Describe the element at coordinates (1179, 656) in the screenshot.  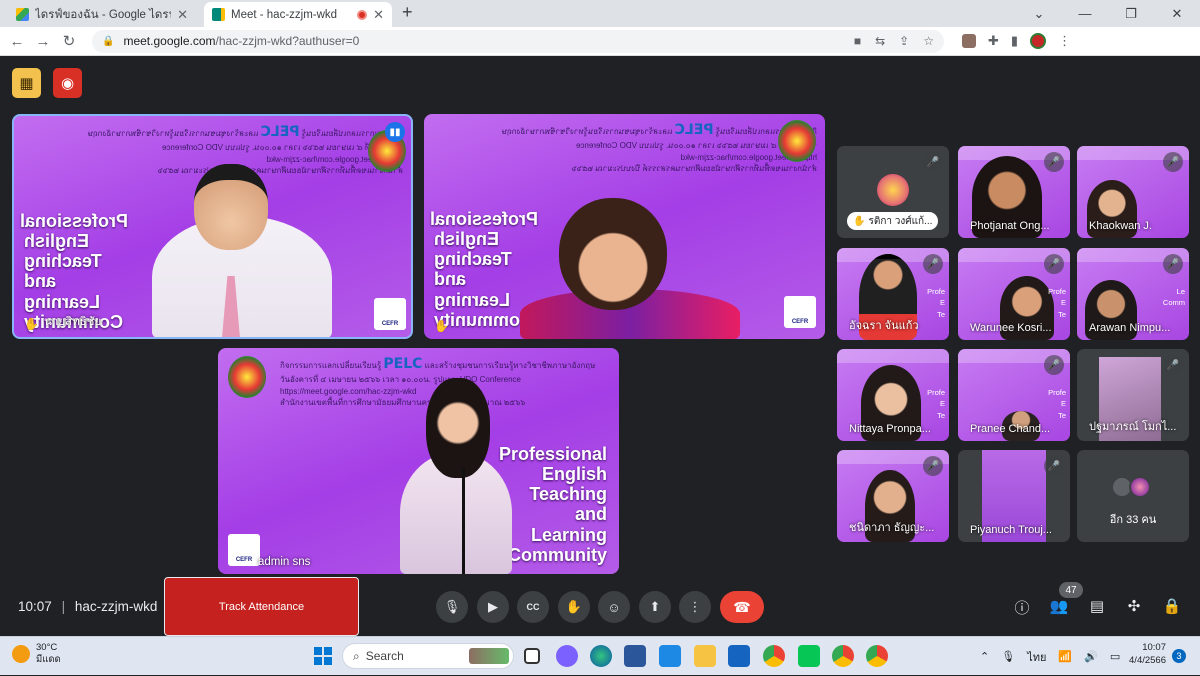
I see `notification-badge: 3` at that location.